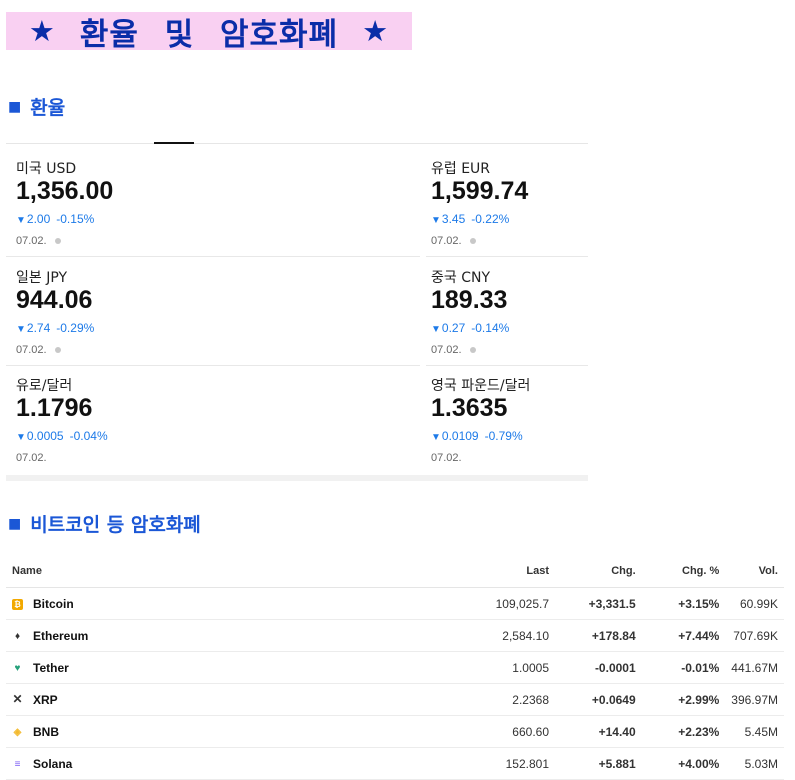  I want to click on coin-name-link: Bitcoin, so click(53, 604).